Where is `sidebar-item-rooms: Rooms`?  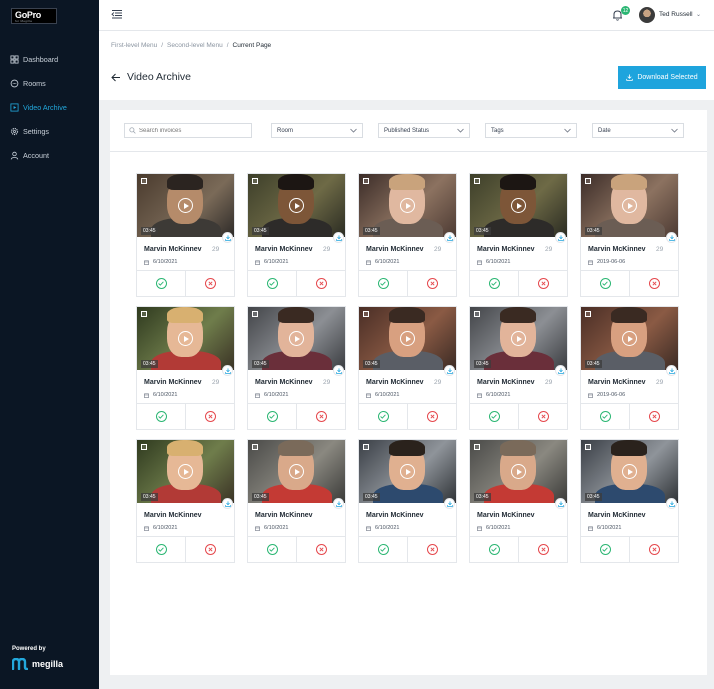
sidebar-item-rooms: Rooms is located at coordinates (28, 83).